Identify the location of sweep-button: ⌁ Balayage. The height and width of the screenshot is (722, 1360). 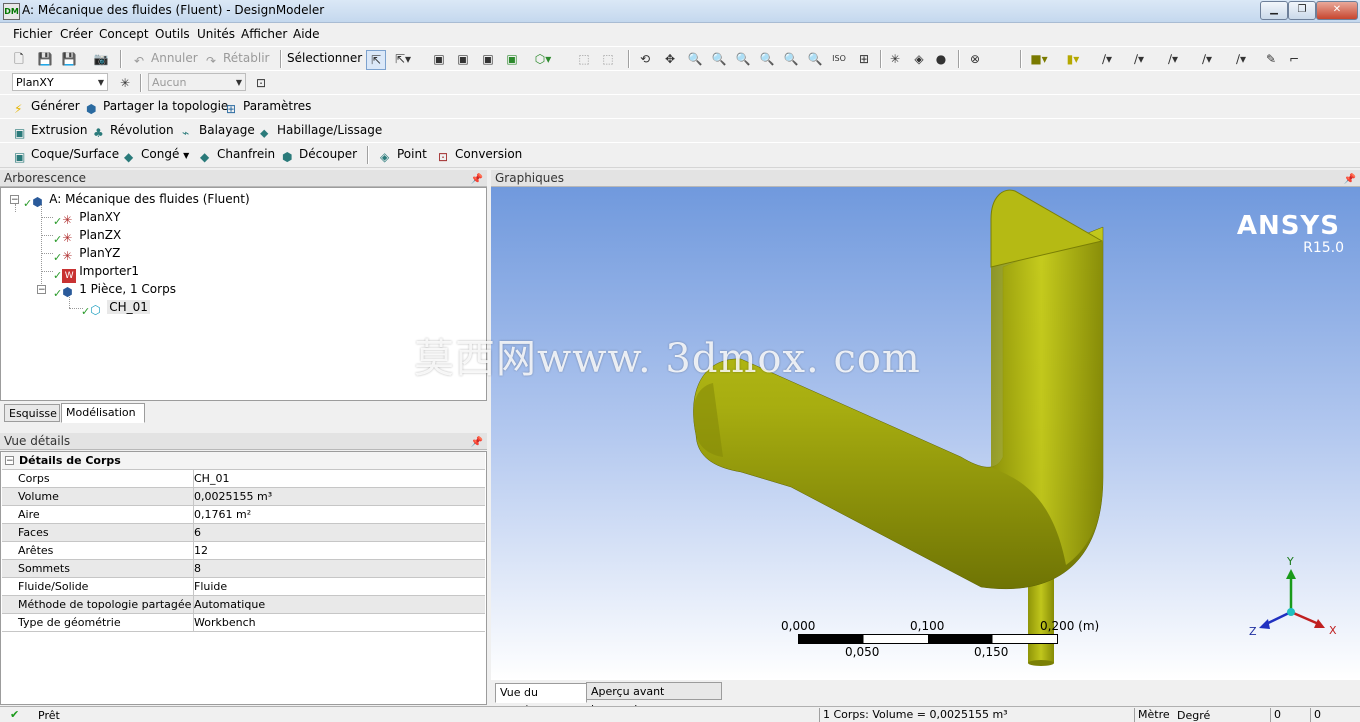
(218, 131).